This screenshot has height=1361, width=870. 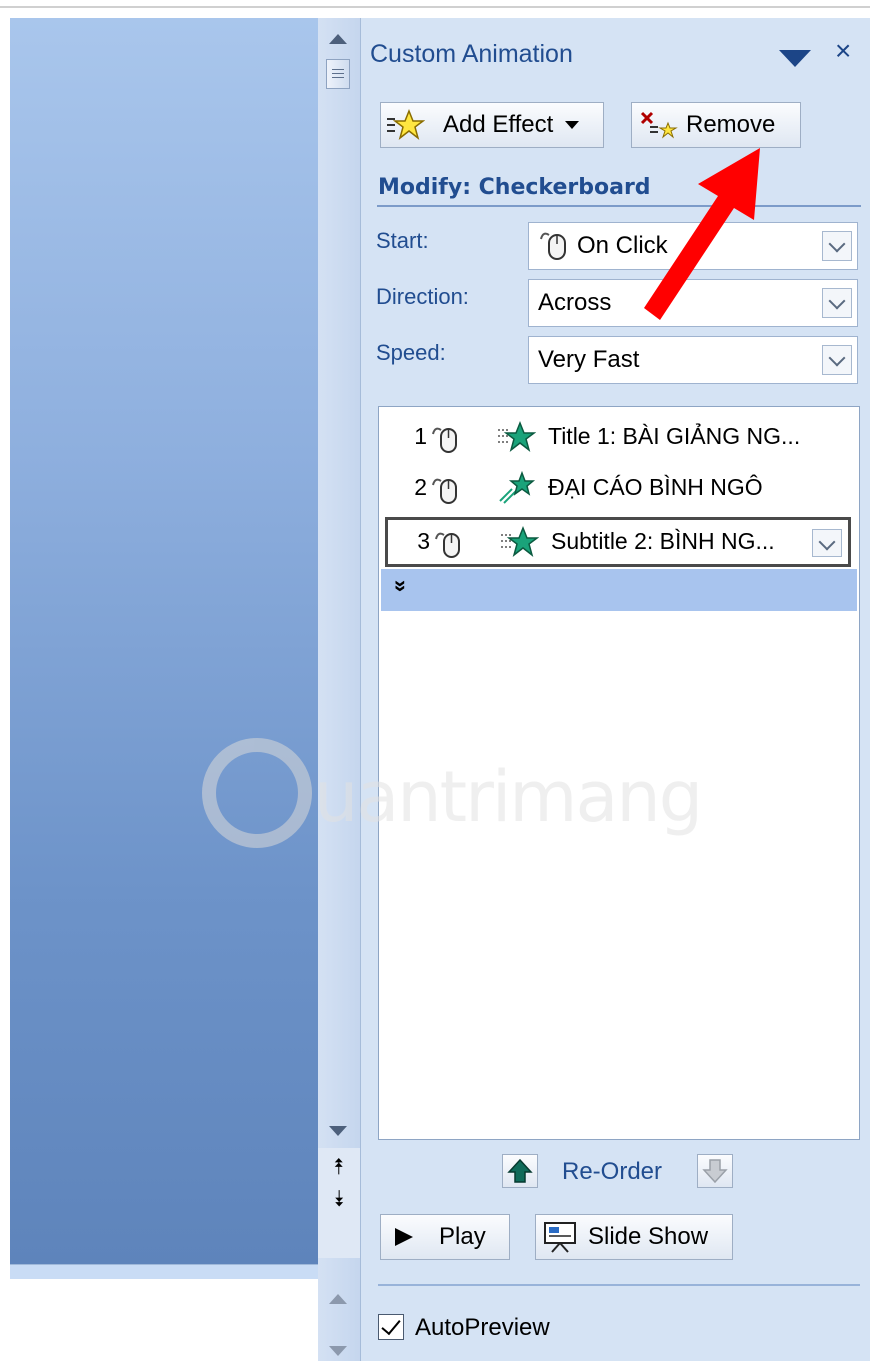 I want to click on page-nav-buttons: ⯭ ⯯, so click(x=339, y=1203).